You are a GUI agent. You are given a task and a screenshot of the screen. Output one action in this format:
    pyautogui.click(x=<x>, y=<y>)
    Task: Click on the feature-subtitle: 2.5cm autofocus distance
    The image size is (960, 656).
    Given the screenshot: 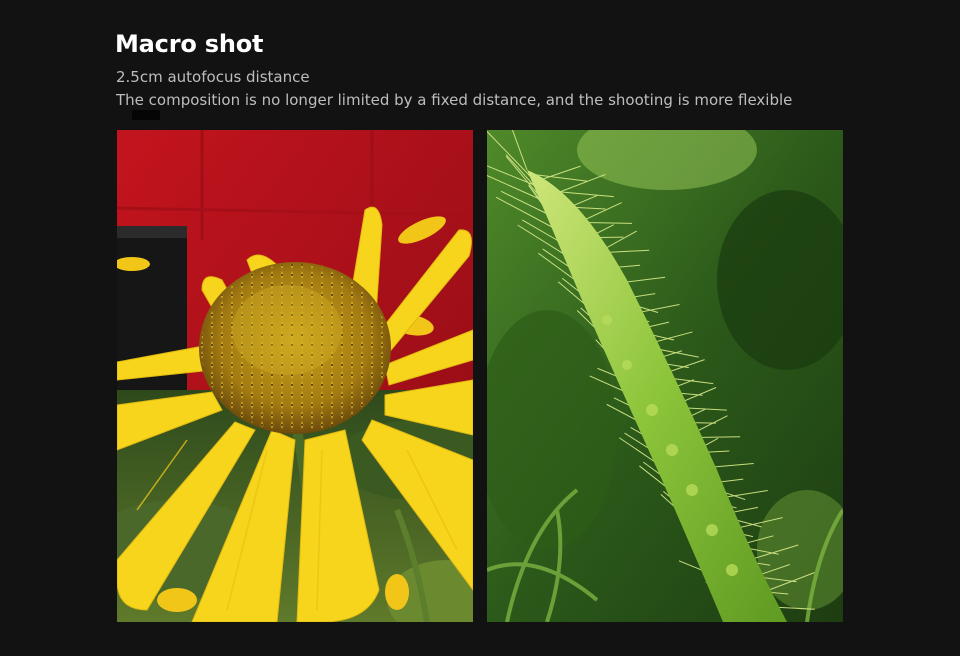 What is the action you would take?
    pyautogui.click(x=213, y=77)
    